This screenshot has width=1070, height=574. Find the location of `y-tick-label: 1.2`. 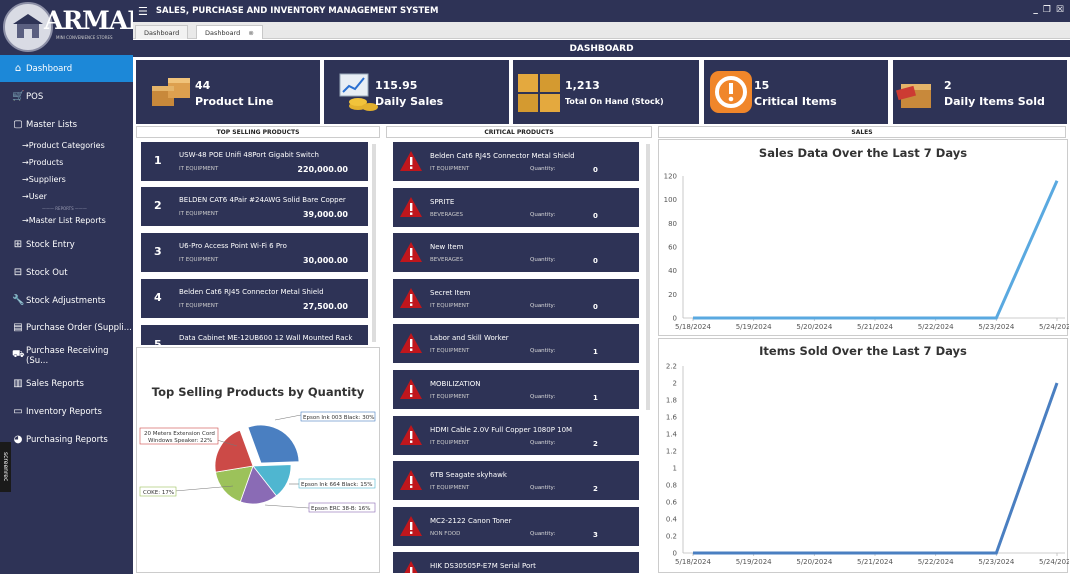

y-tick-label: 1.2 is located at coordinates (671, 452).